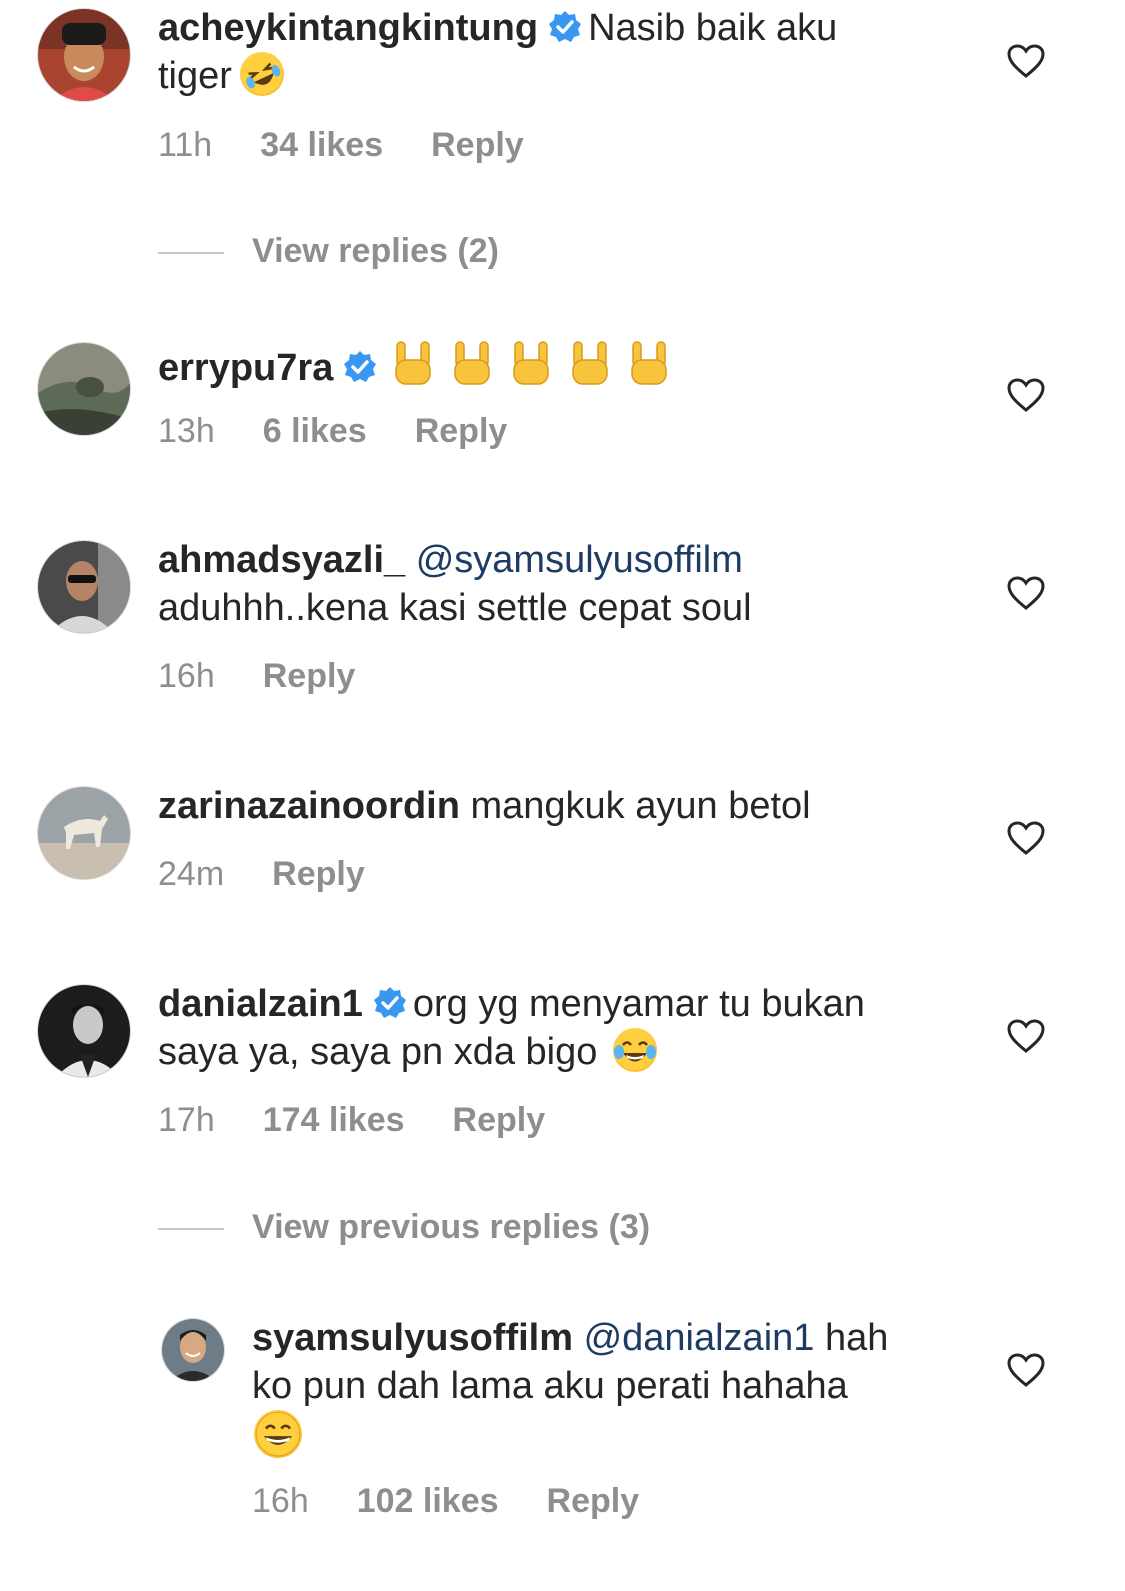  What do you see at coordinates (713, 28) in the screenshot?
I see `comment-text: Nasib baik aku` at bounding box center [713, 28].